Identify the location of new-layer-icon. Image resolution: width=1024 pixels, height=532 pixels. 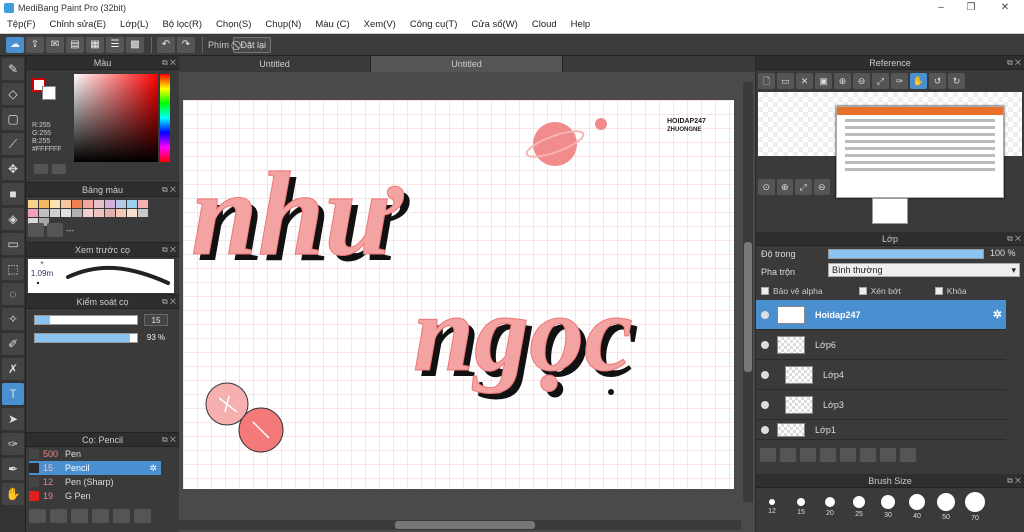
(768, 455).